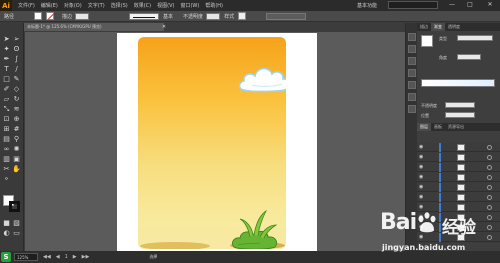  Describe the element at coordinates (458, 83) in the screenshot. I see `gradient-slider` at that location.